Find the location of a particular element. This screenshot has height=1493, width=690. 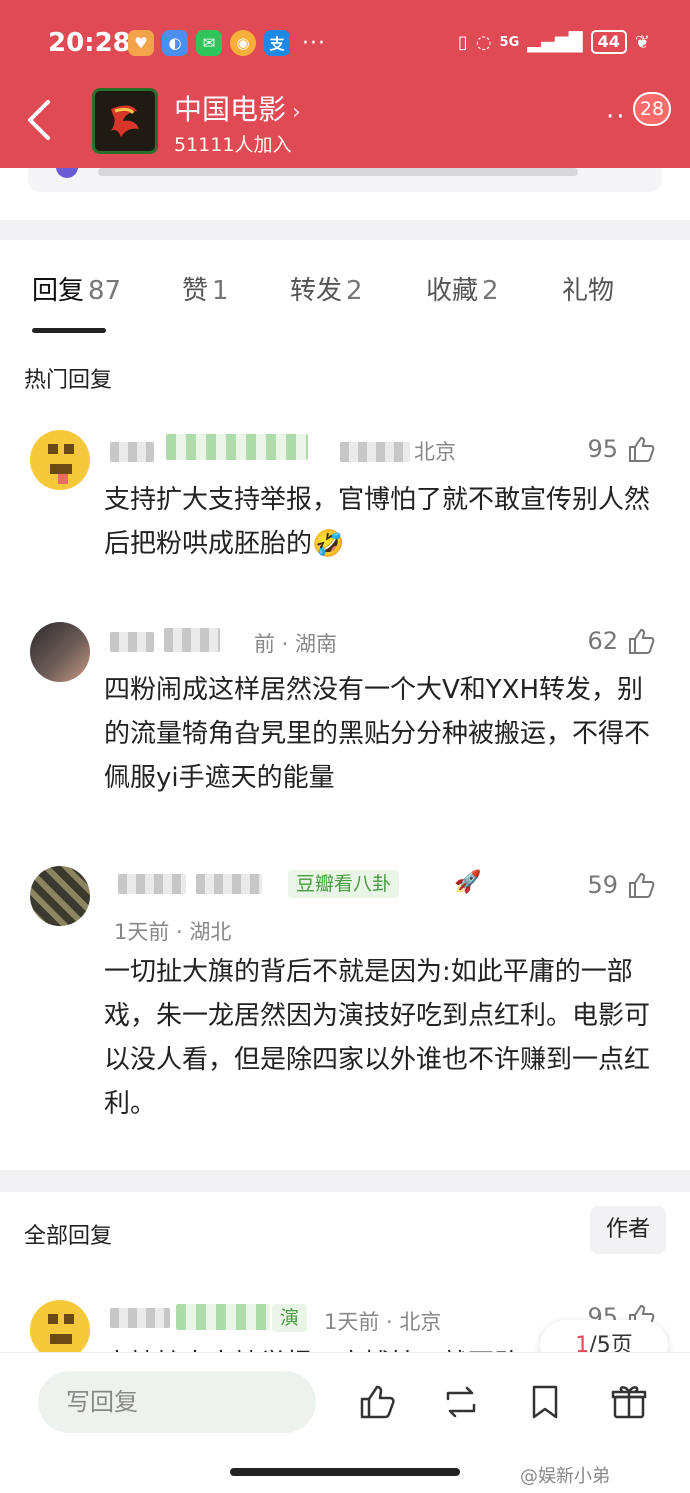

status-bar: 20:28 ♥ ◐ ✉ ◉ 支 ··· ▯ ◌ 5G ▂▄▆█ 44 ❦ is located at coordinates (345, 44).